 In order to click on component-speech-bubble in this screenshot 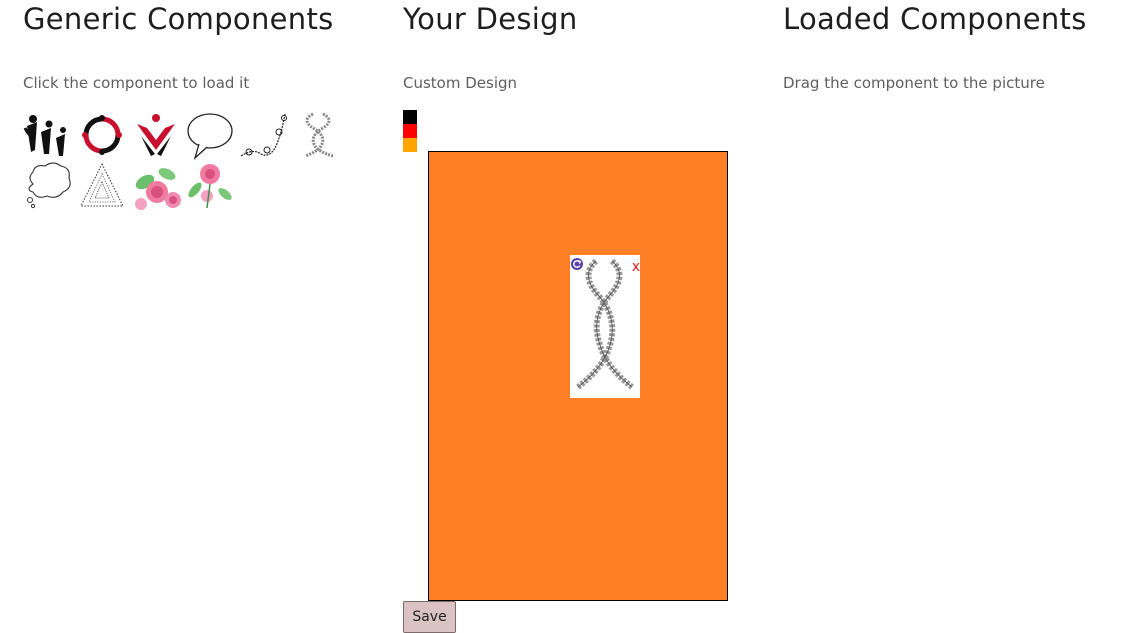, I will do `click(210, 135)`.